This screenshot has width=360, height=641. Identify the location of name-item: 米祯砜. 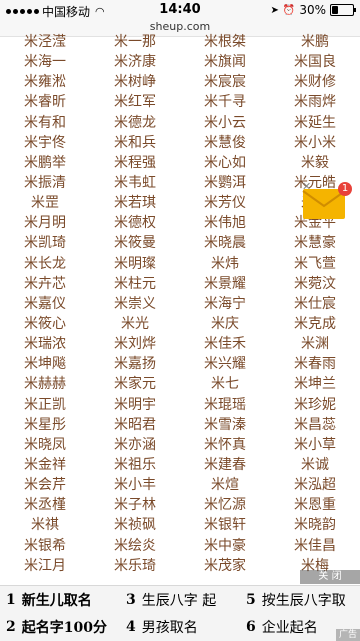
(135, 525).